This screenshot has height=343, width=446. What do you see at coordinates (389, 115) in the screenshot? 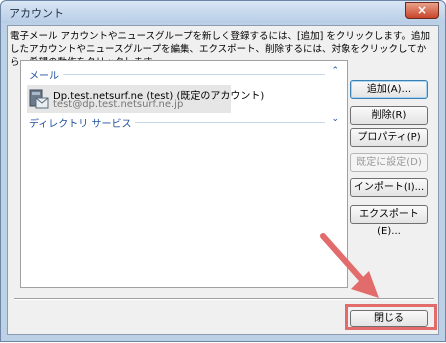
I see `delete-button: 削除(R)` at bounding box center [389, 115].